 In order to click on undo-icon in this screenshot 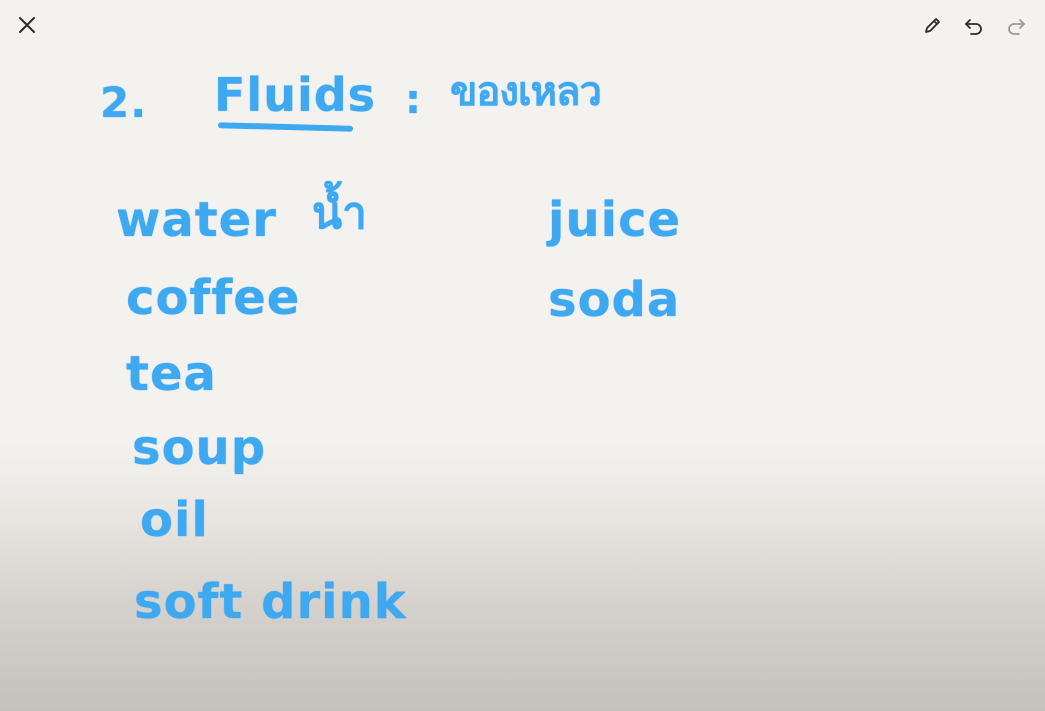, I will do `click(973, 27)`.